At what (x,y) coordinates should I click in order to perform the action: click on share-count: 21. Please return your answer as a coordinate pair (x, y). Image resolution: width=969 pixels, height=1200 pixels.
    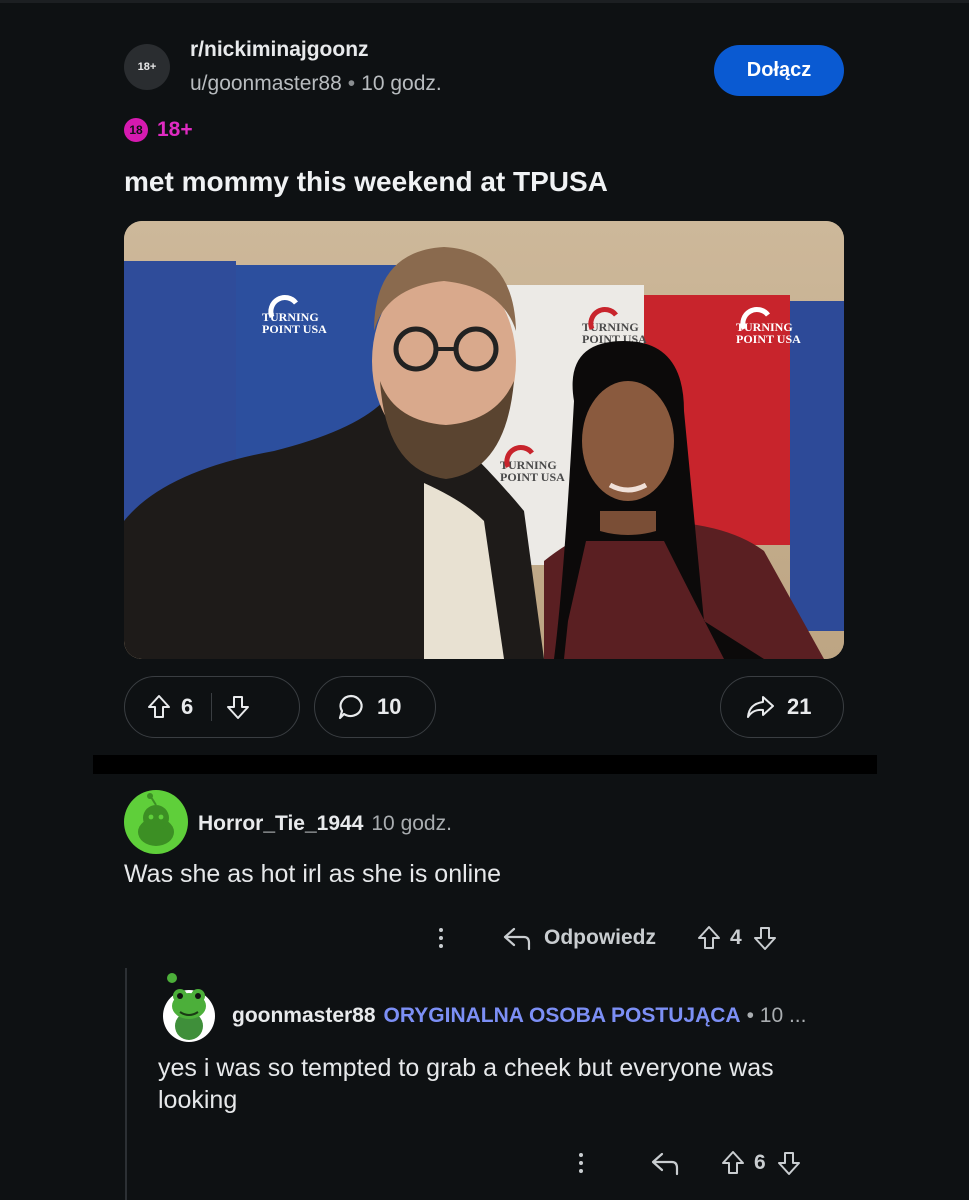
    Looking at the image, I should click on (799, 706).